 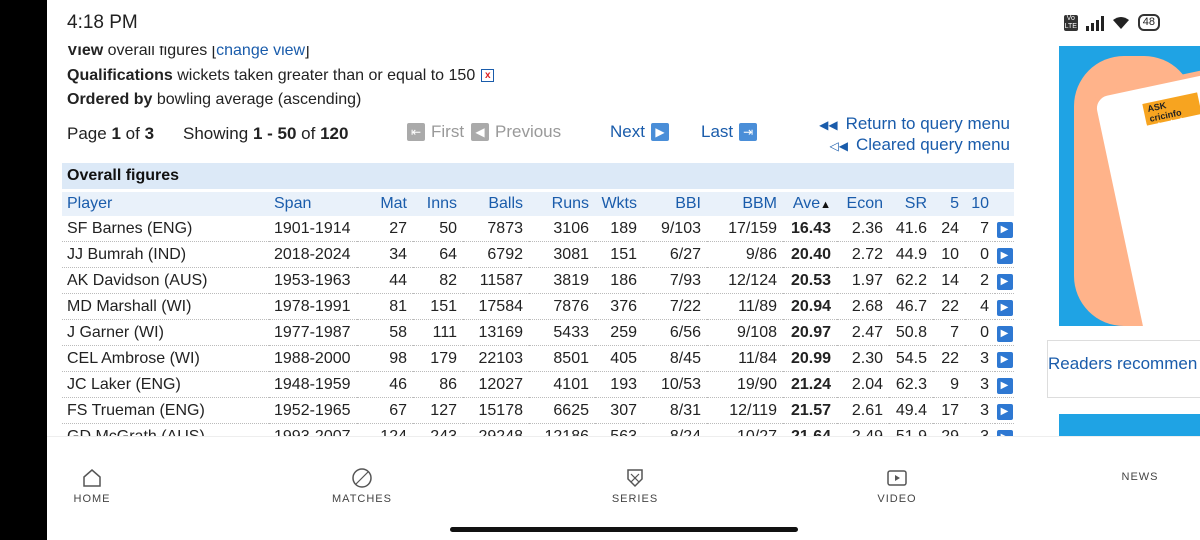 I want to click on return-label: Return to query menu, so click(x=928, y=123).